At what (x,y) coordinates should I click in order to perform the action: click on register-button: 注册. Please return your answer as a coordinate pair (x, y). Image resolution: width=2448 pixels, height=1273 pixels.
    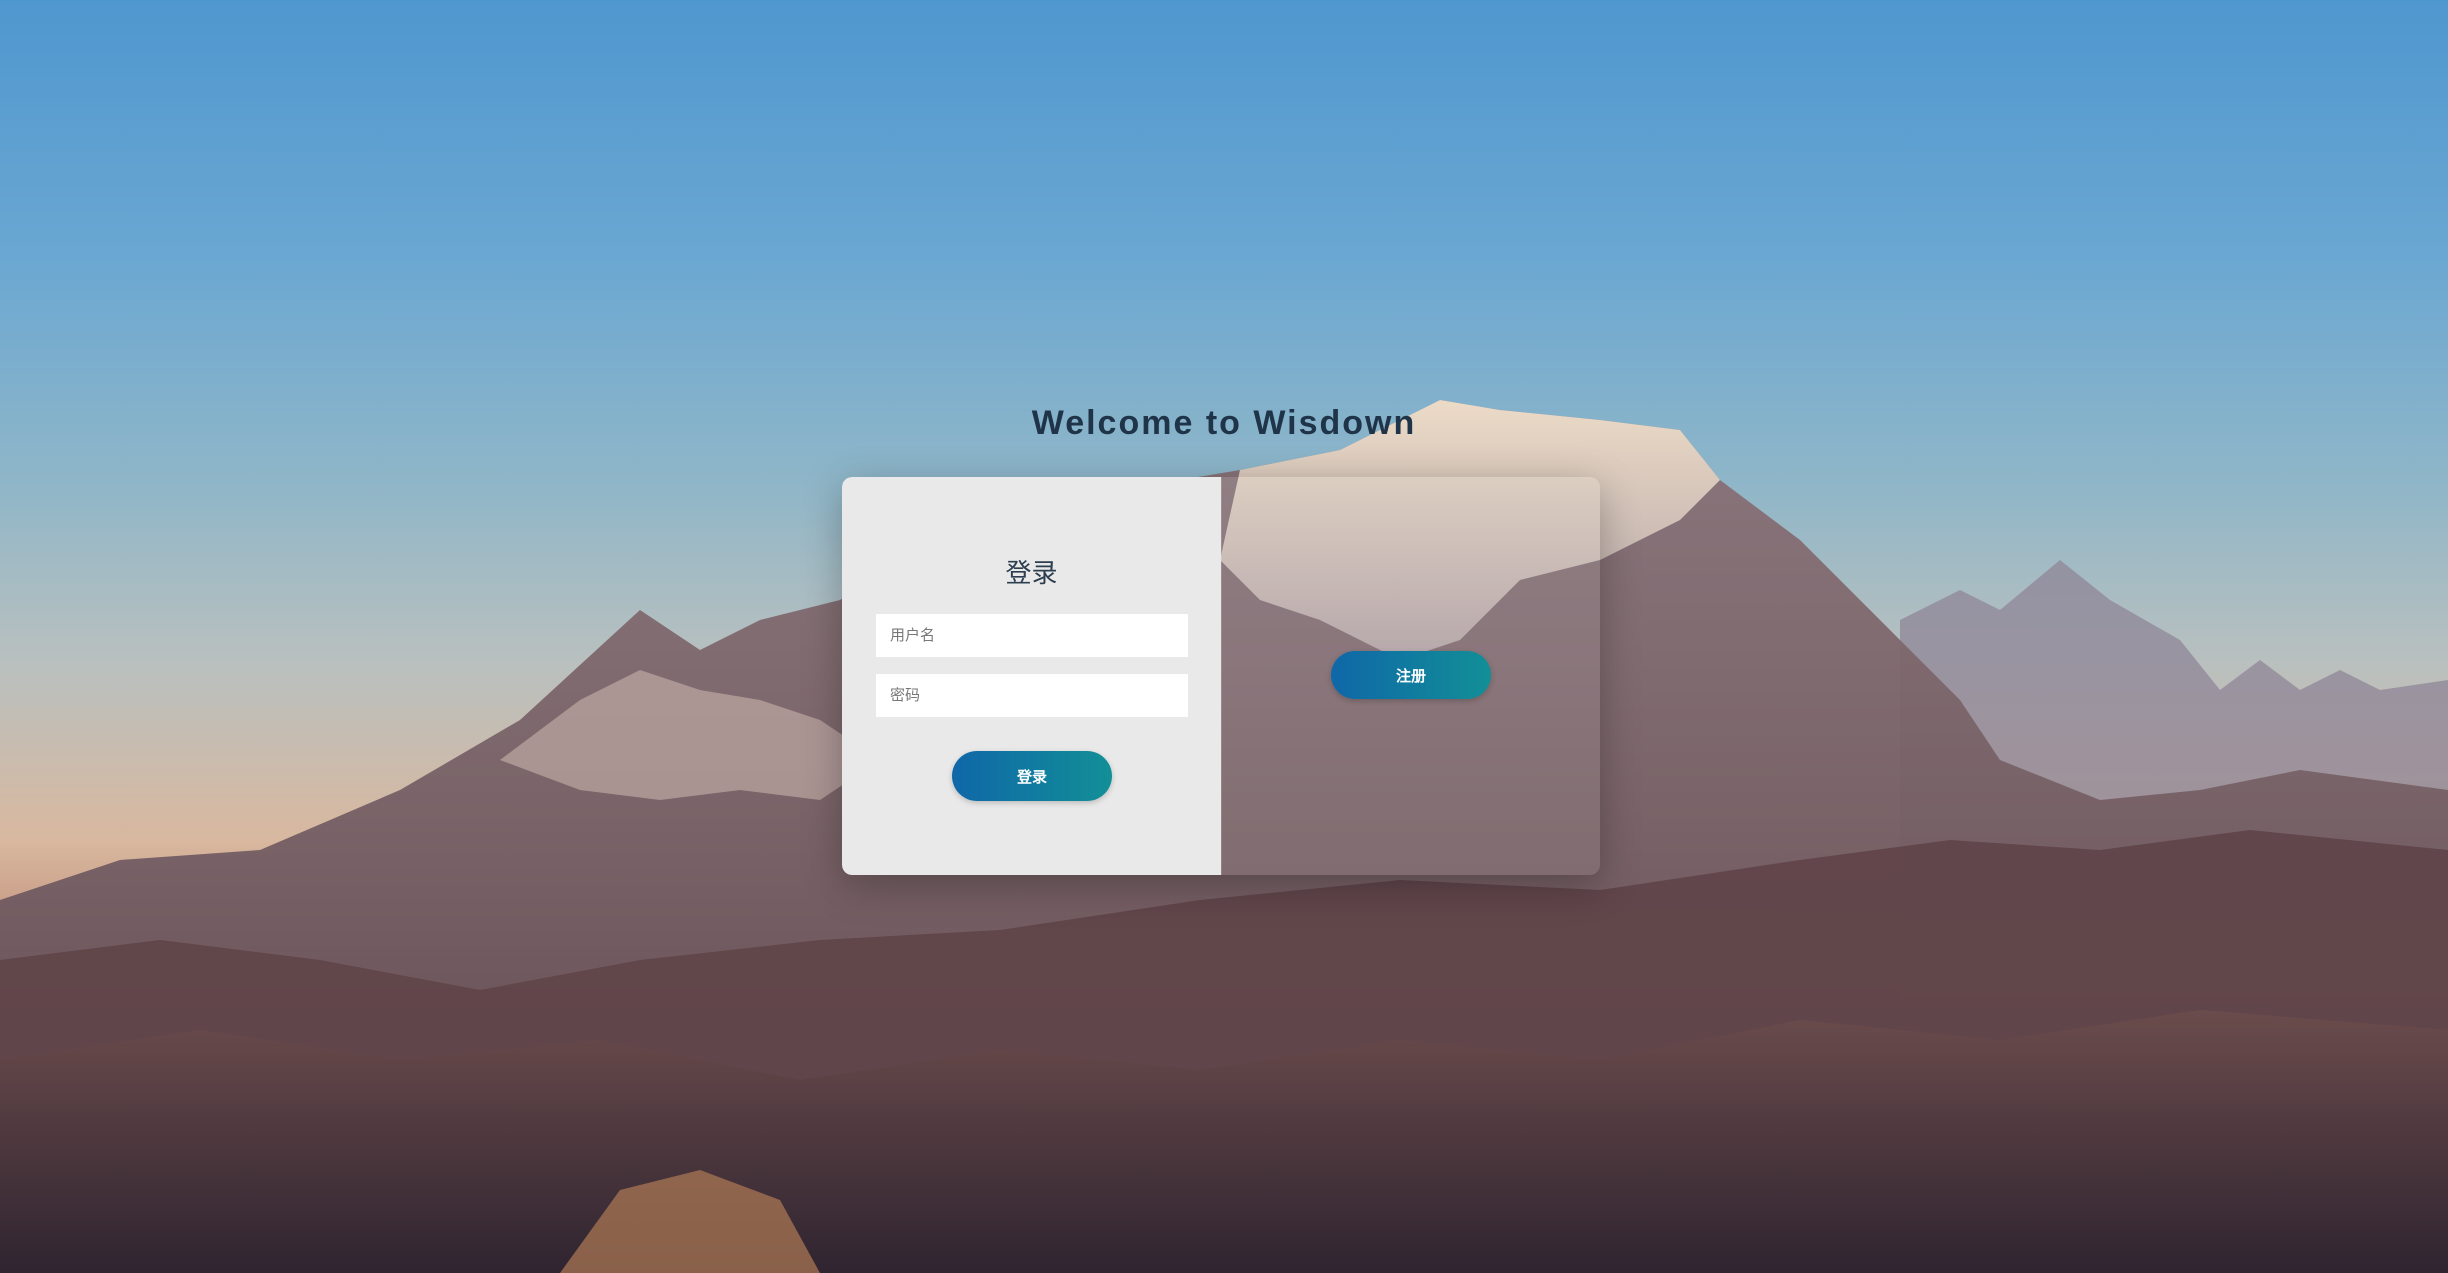
    Looking at the image, I should click on (1411, 675).